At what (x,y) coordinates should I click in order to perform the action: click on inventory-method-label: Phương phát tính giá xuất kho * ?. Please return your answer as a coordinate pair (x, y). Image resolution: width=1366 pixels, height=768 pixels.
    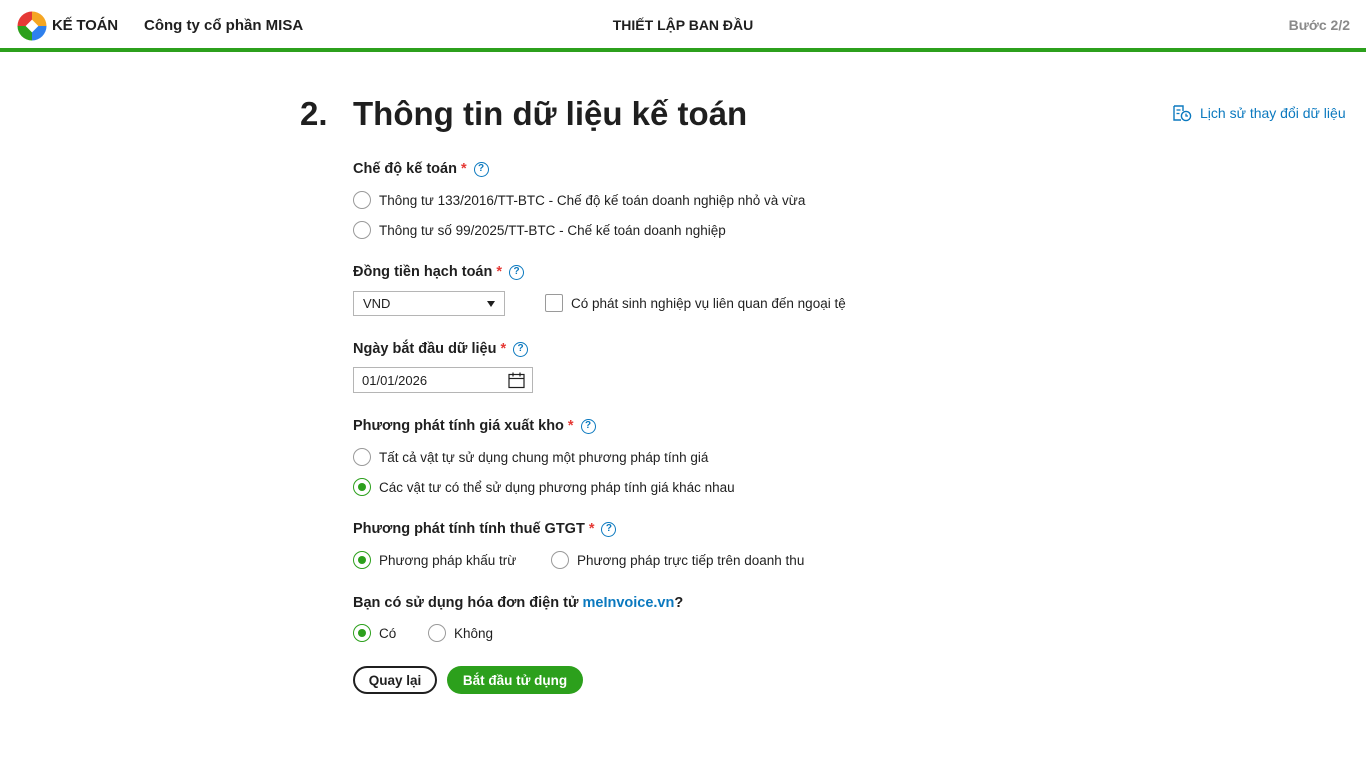
    Looking at the image, I should click on (474, 426).